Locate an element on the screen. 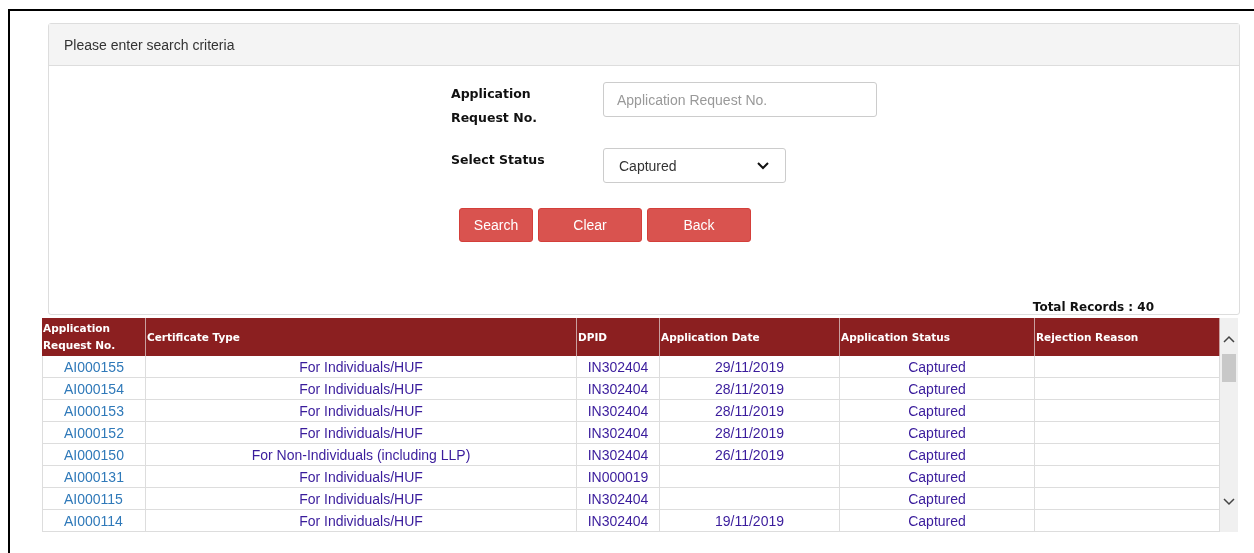  panel-title: Please enter search criteria is located at coordinates (149, 44).